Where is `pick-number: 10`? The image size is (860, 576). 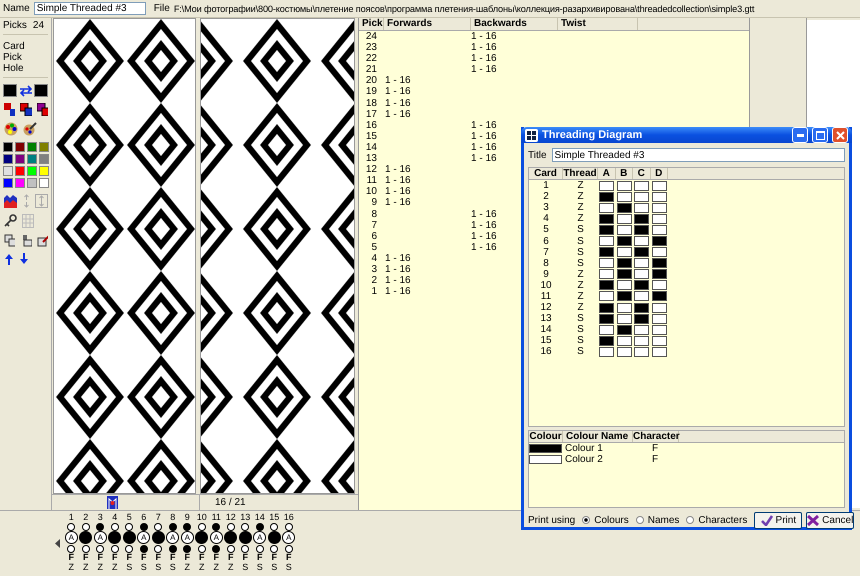 pick-number: 10 is located at coordinates (371, 192).